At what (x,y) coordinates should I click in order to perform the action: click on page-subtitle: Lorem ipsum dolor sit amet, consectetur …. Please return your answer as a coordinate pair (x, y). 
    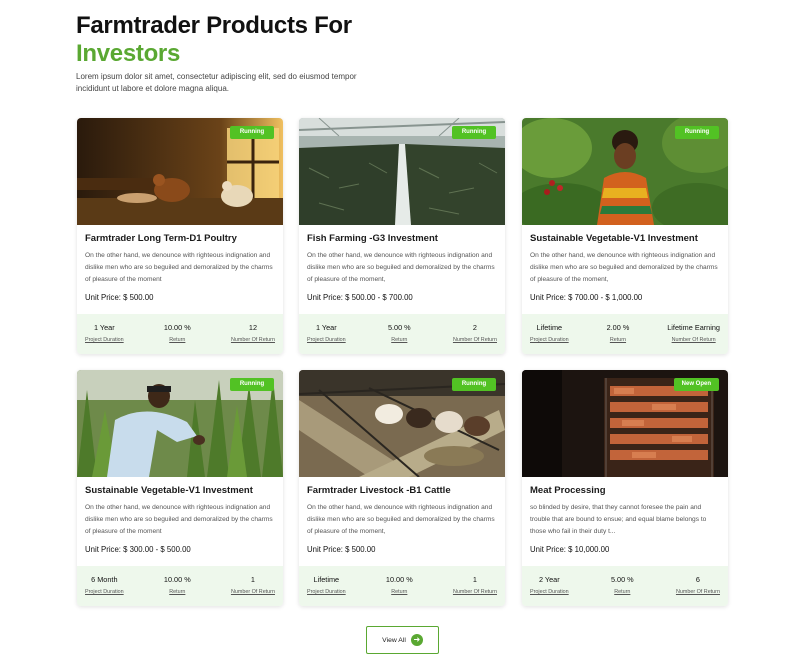
    Looking at the image, I should click on (216, 82).